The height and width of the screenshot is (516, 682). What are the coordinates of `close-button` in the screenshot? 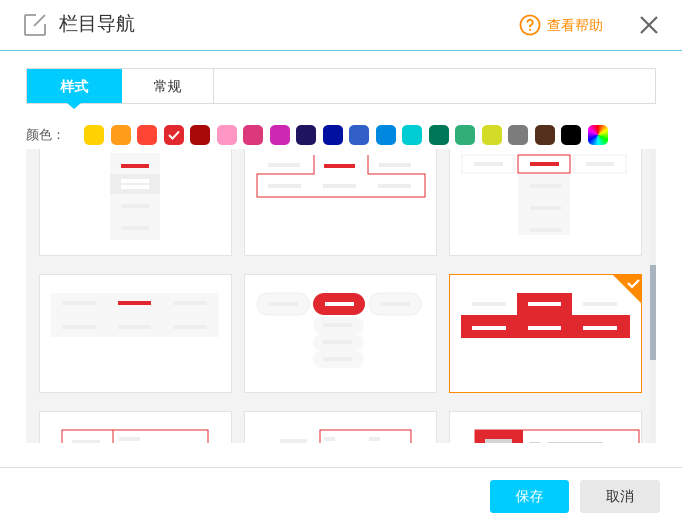 It's located at (649, 25).